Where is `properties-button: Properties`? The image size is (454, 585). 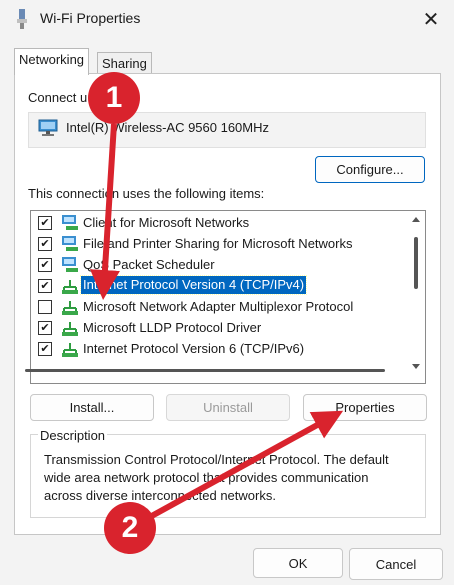 properties-button: Properties is located at coordinates (365, 407).